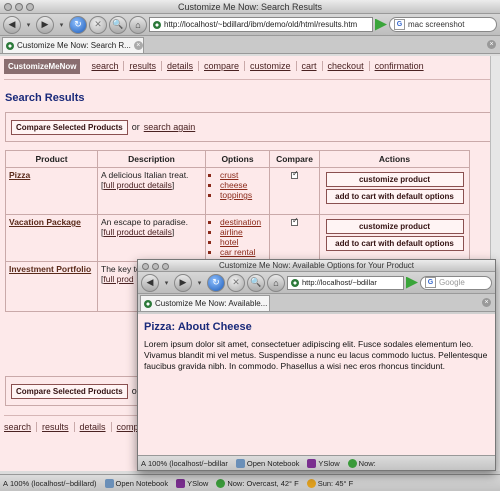 The height and width of the screenshot is (491, 500). Describe the element at coordinates (73, 45) in the screenshot. I see `tab-search-results: Customize Me Now: Search R... ×` at that location.